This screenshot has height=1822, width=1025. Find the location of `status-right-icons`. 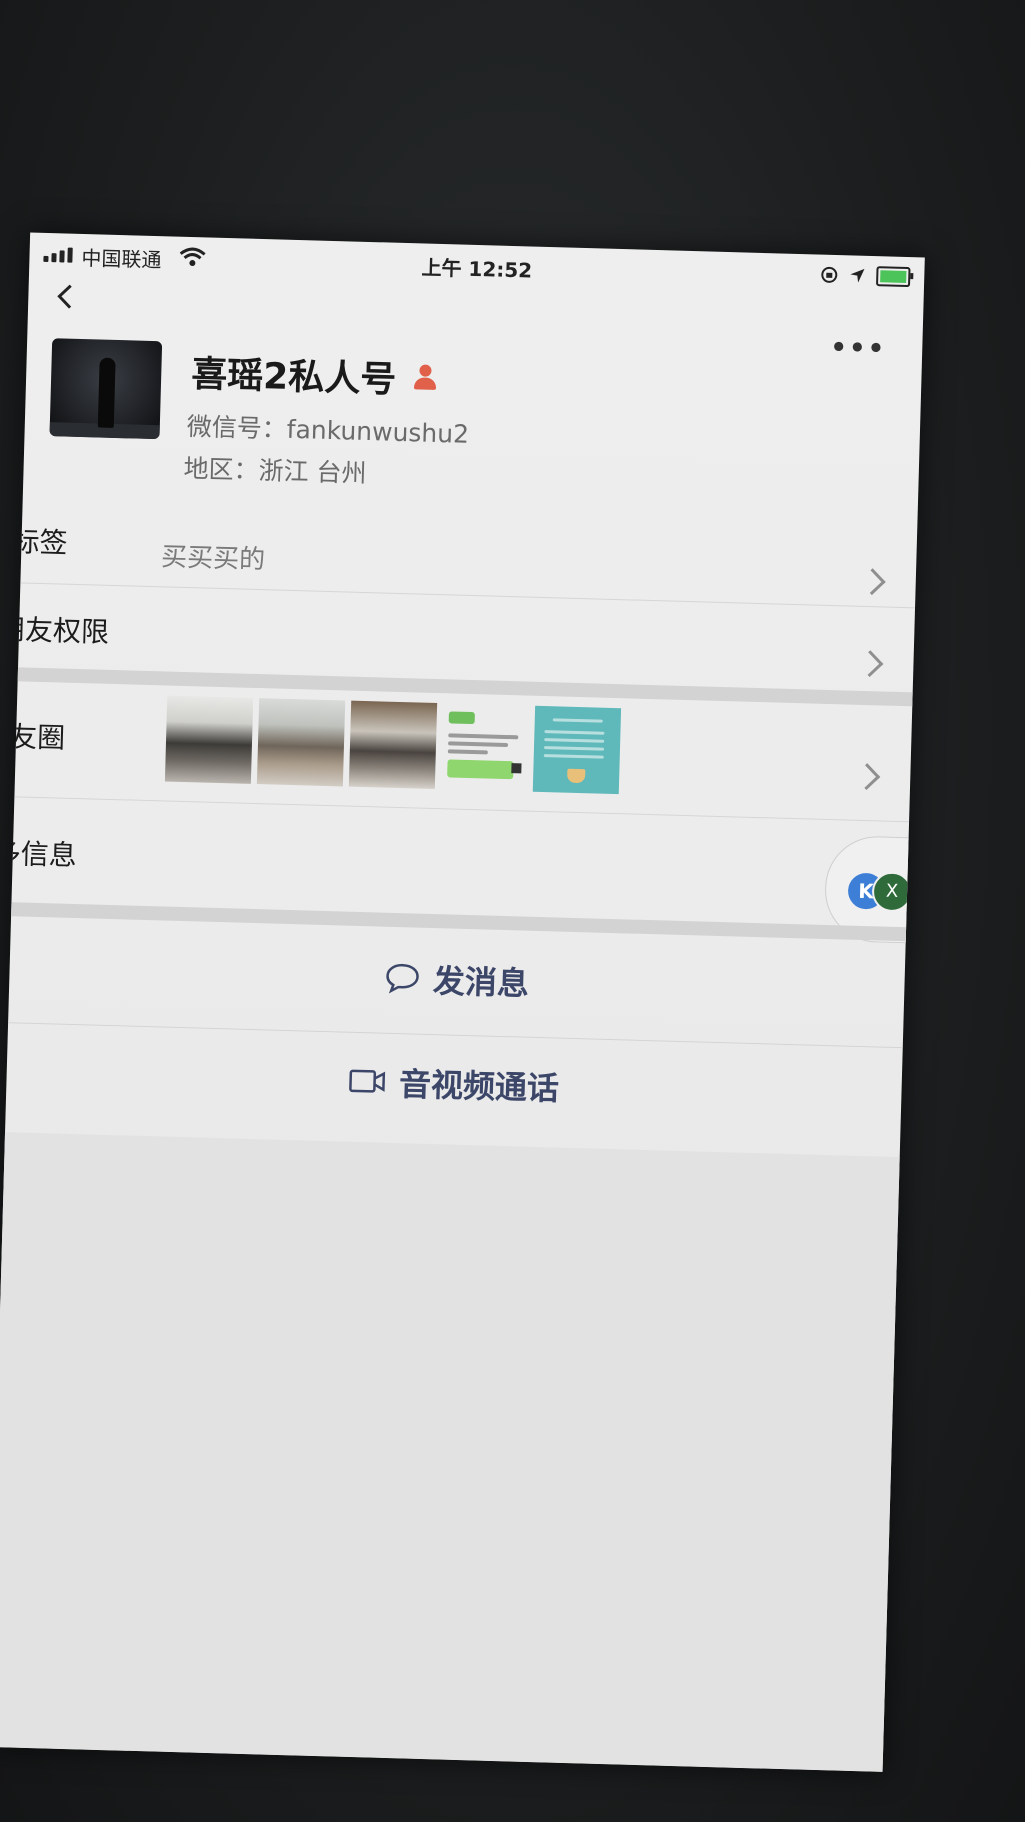

status-right-icons is located at coordinates (865, 276).